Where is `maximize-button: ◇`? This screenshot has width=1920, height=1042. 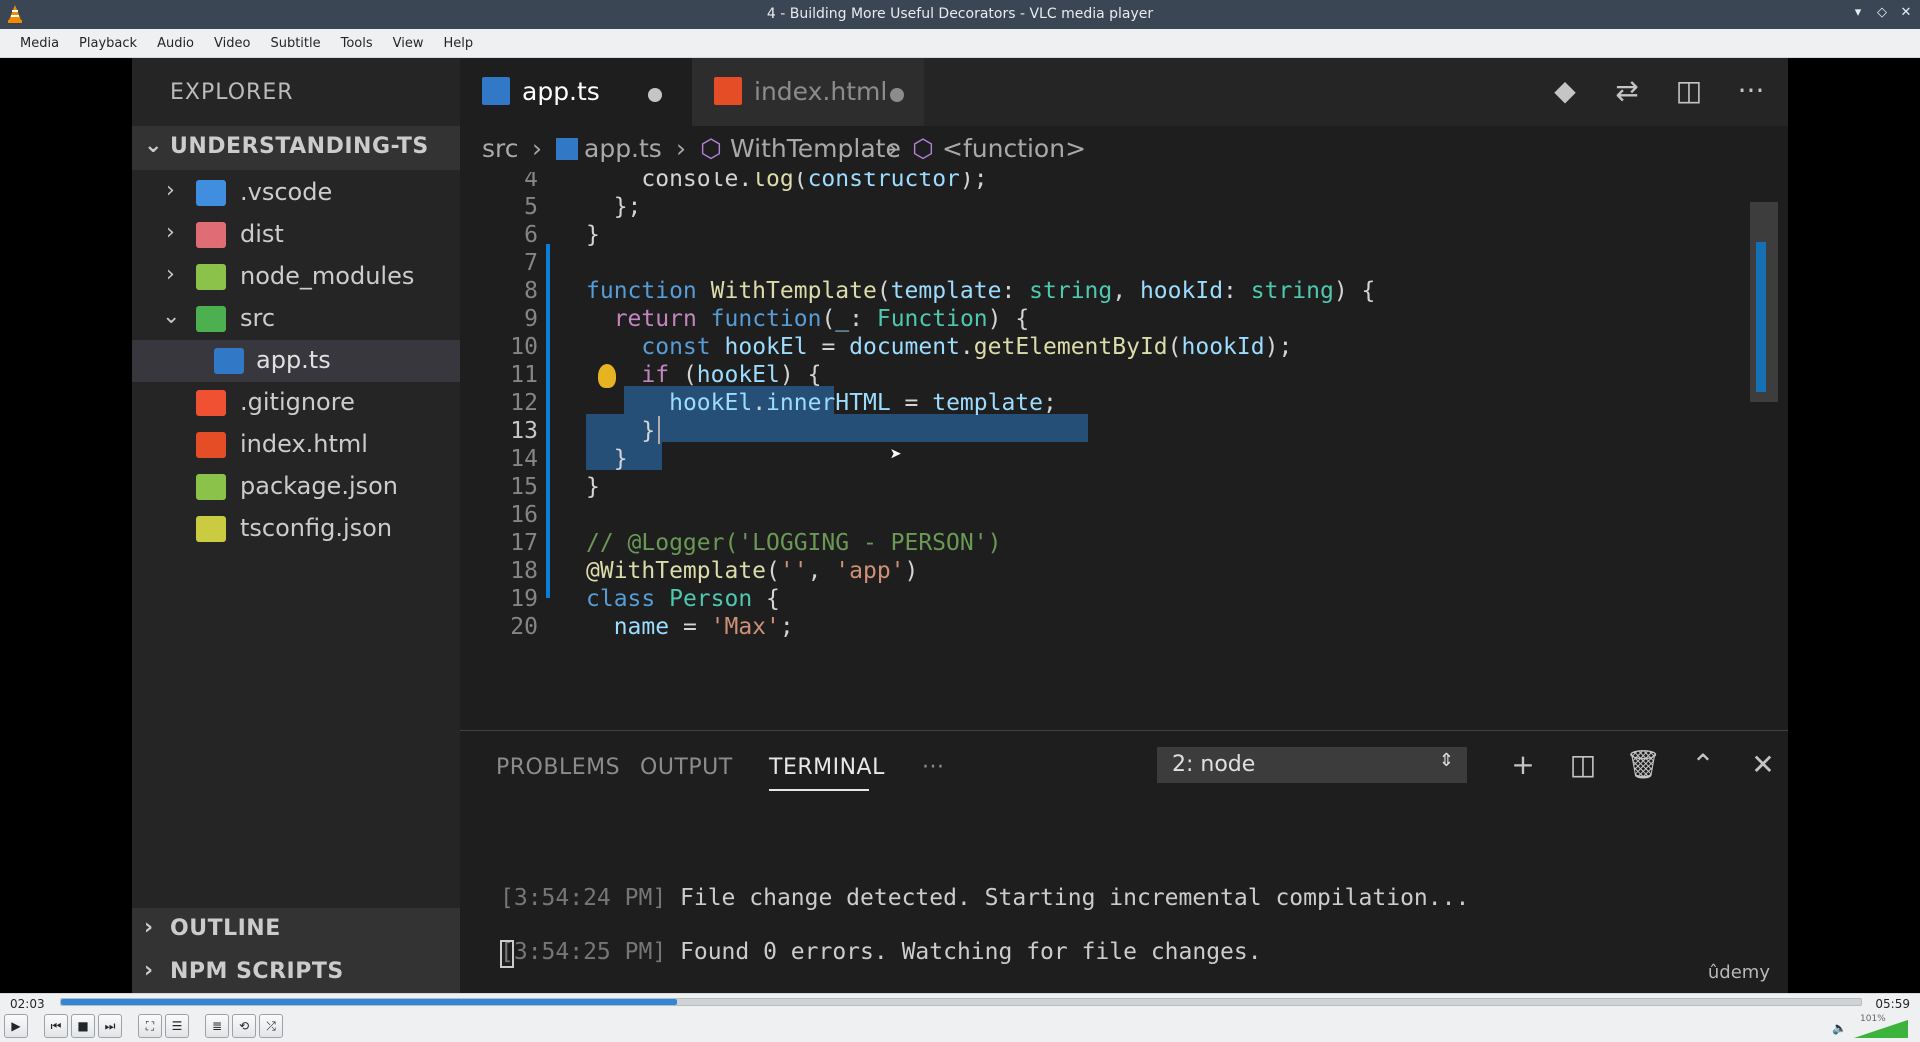
maximize-button: ◇ is located at coordinates (1882, 13).